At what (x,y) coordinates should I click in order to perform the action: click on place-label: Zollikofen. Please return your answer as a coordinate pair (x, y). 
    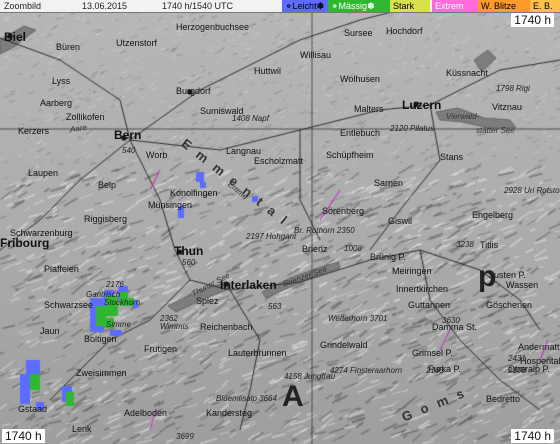
    Looking at the image, I should click on (85, 117).